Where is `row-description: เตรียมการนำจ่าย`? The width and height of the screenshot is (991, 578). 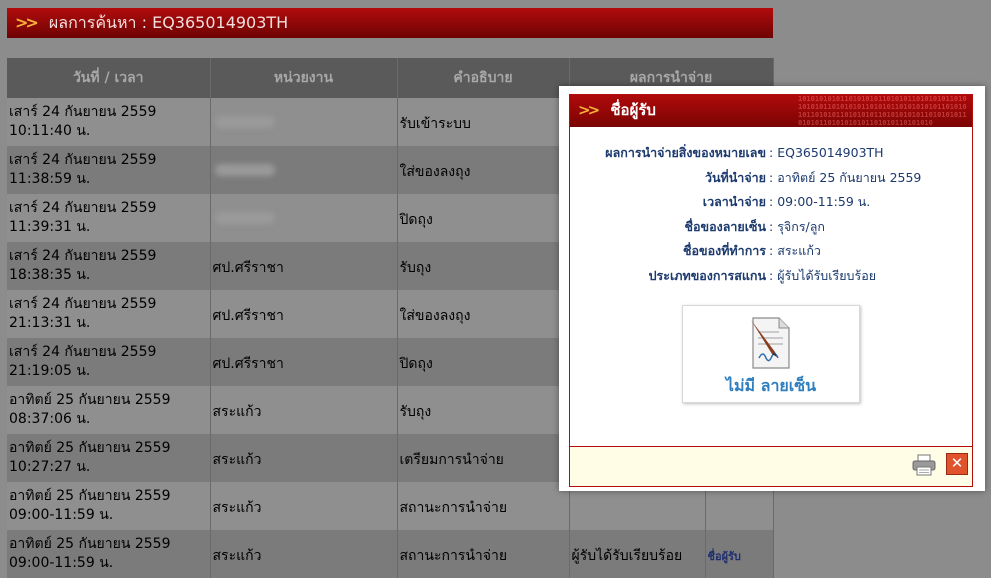 row-description: เตรียมการนำจ่าย is located at coordinates (451, 460).